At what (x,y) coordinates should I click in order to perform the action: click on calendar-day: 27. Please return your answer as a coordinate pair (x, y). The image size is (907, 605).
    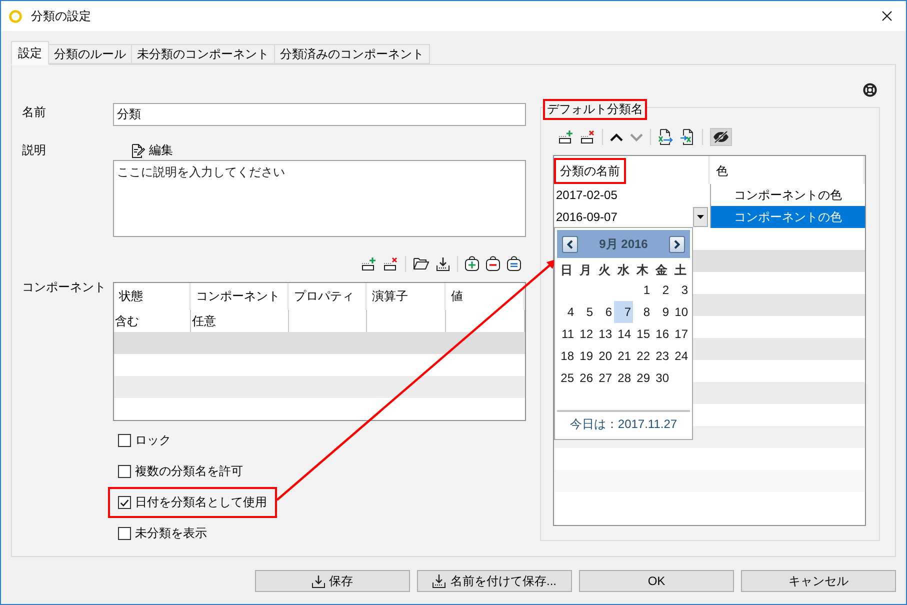
    Looking at the image, I should click on (604, 378).